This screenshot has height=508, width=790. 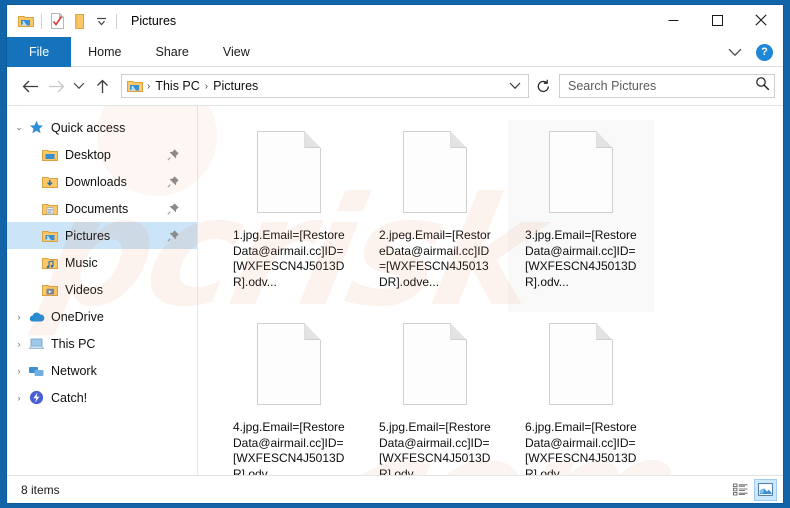 I want to click on sidebar-item-downloads: Downloads, so click(x=102, y=181).